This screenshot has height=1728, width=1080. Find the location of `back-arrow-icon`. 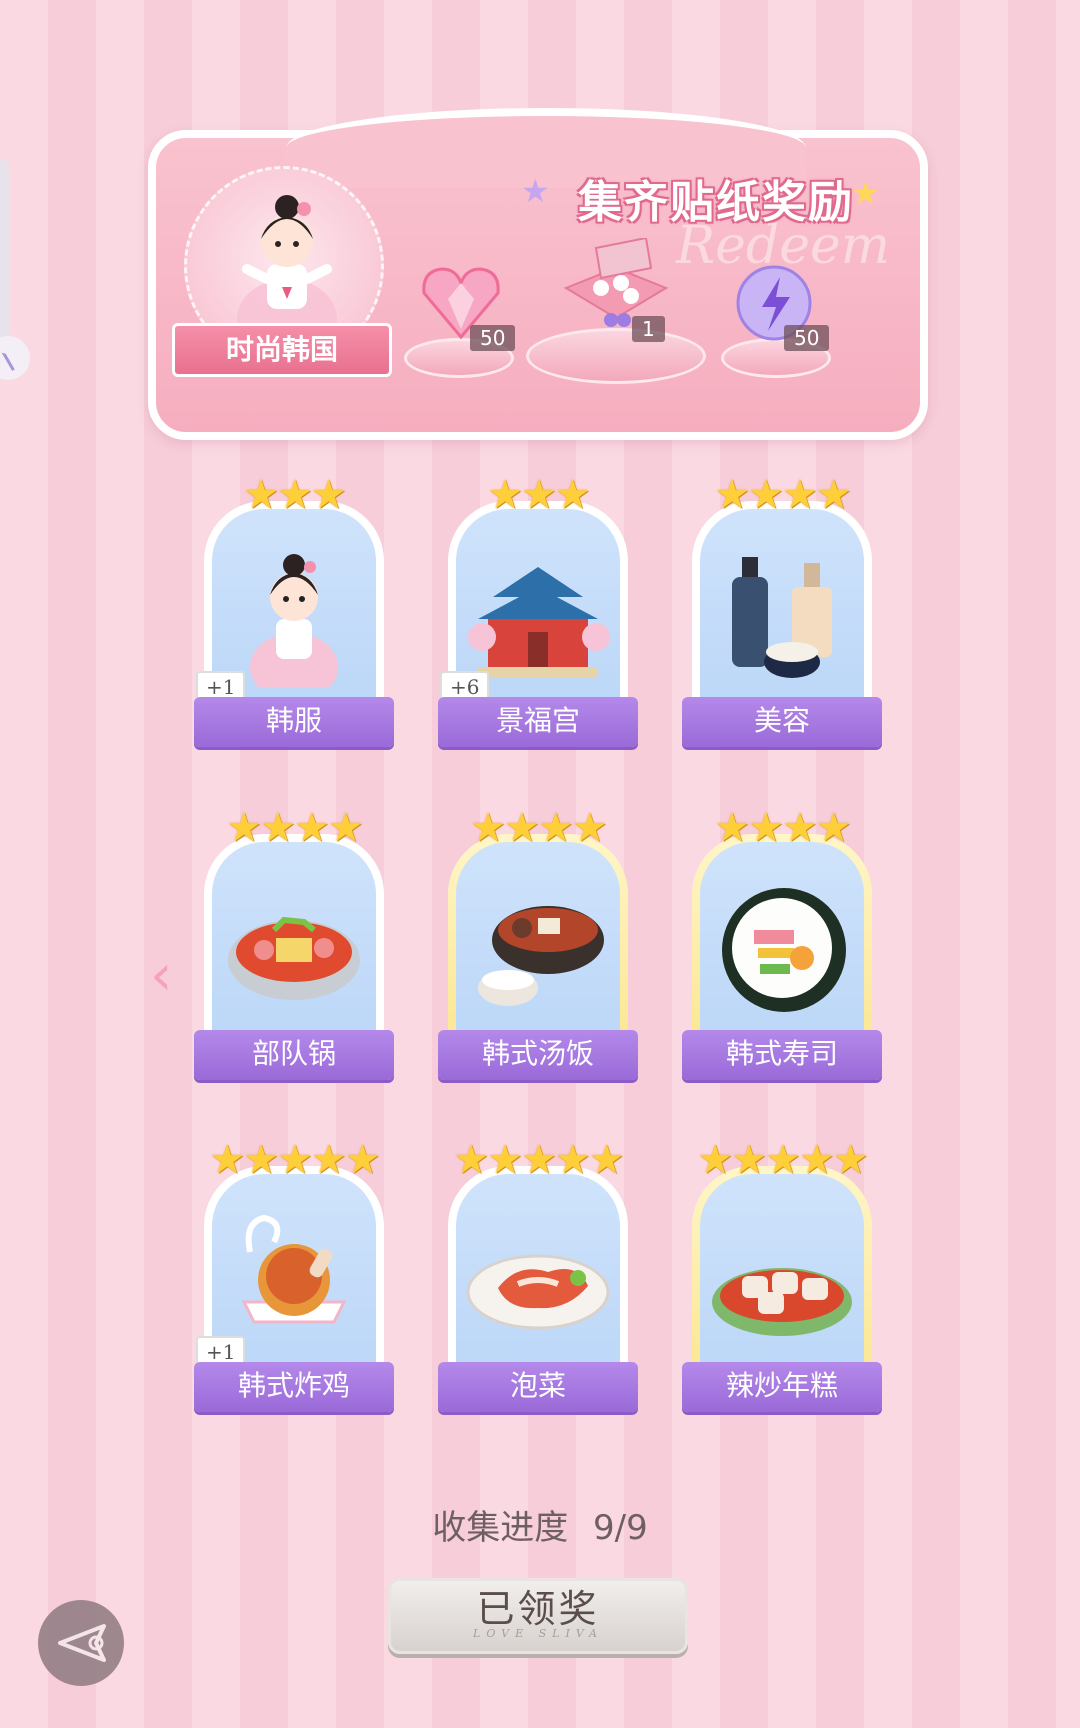

back-arrow-icon is located at coordinates (82, 1643).